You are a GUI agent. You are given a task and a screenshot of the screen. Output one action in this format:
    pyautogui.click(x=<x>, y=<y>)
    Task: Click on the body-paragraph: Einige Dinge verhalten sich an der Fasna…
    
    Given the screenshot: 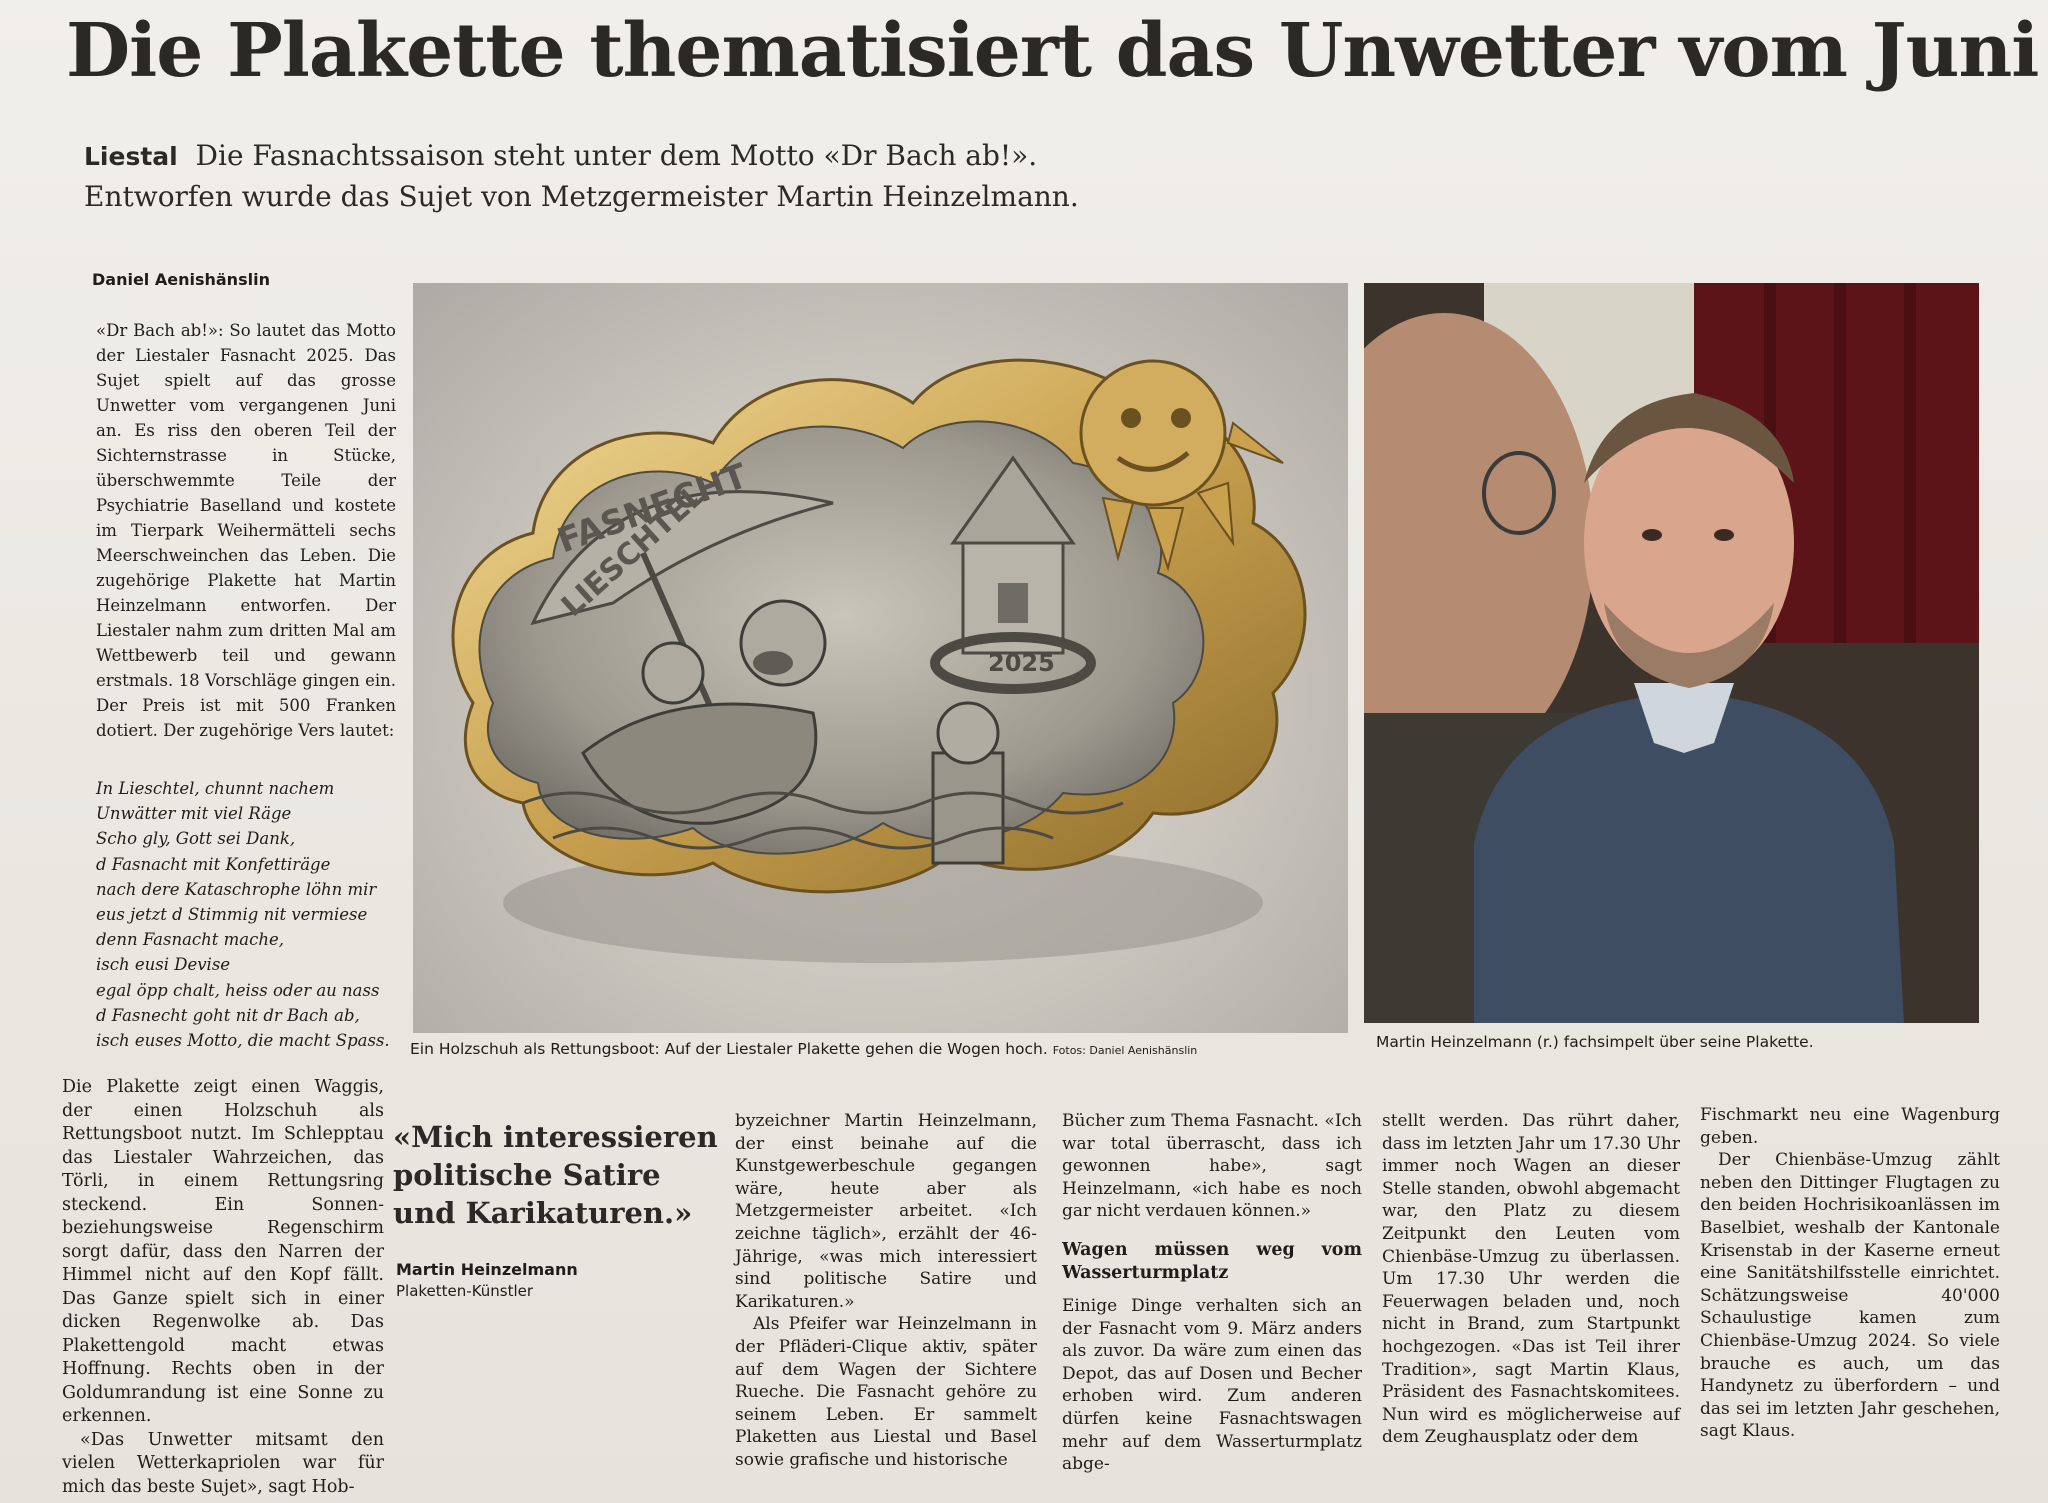 What is the action you would take?
    pyautogui.click(x=1212, y=1385)
    